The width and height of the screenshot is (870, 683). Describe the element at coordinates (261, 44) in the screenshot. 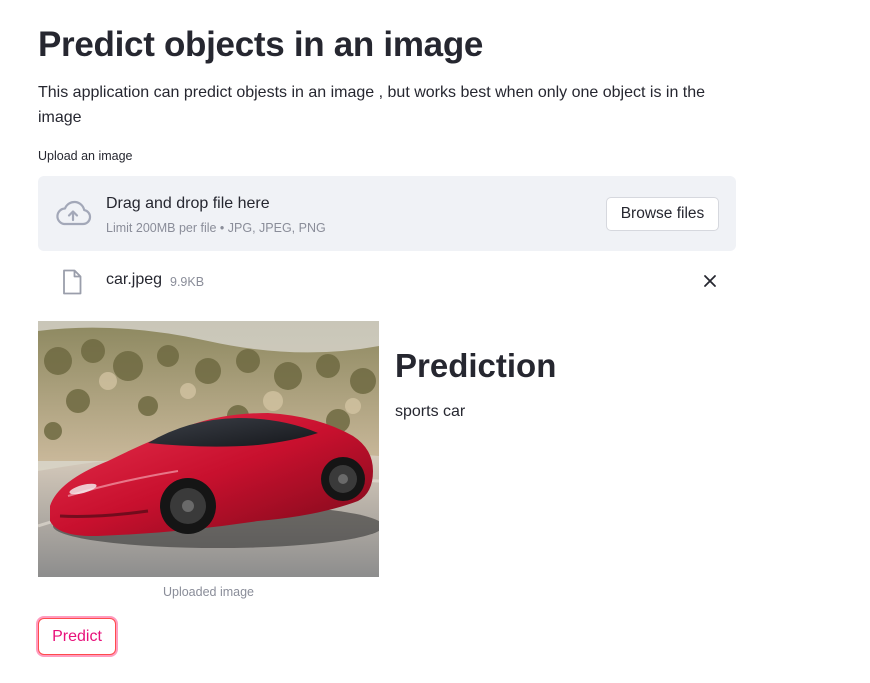

I see `page-title: Predict objects in an image` at that location.